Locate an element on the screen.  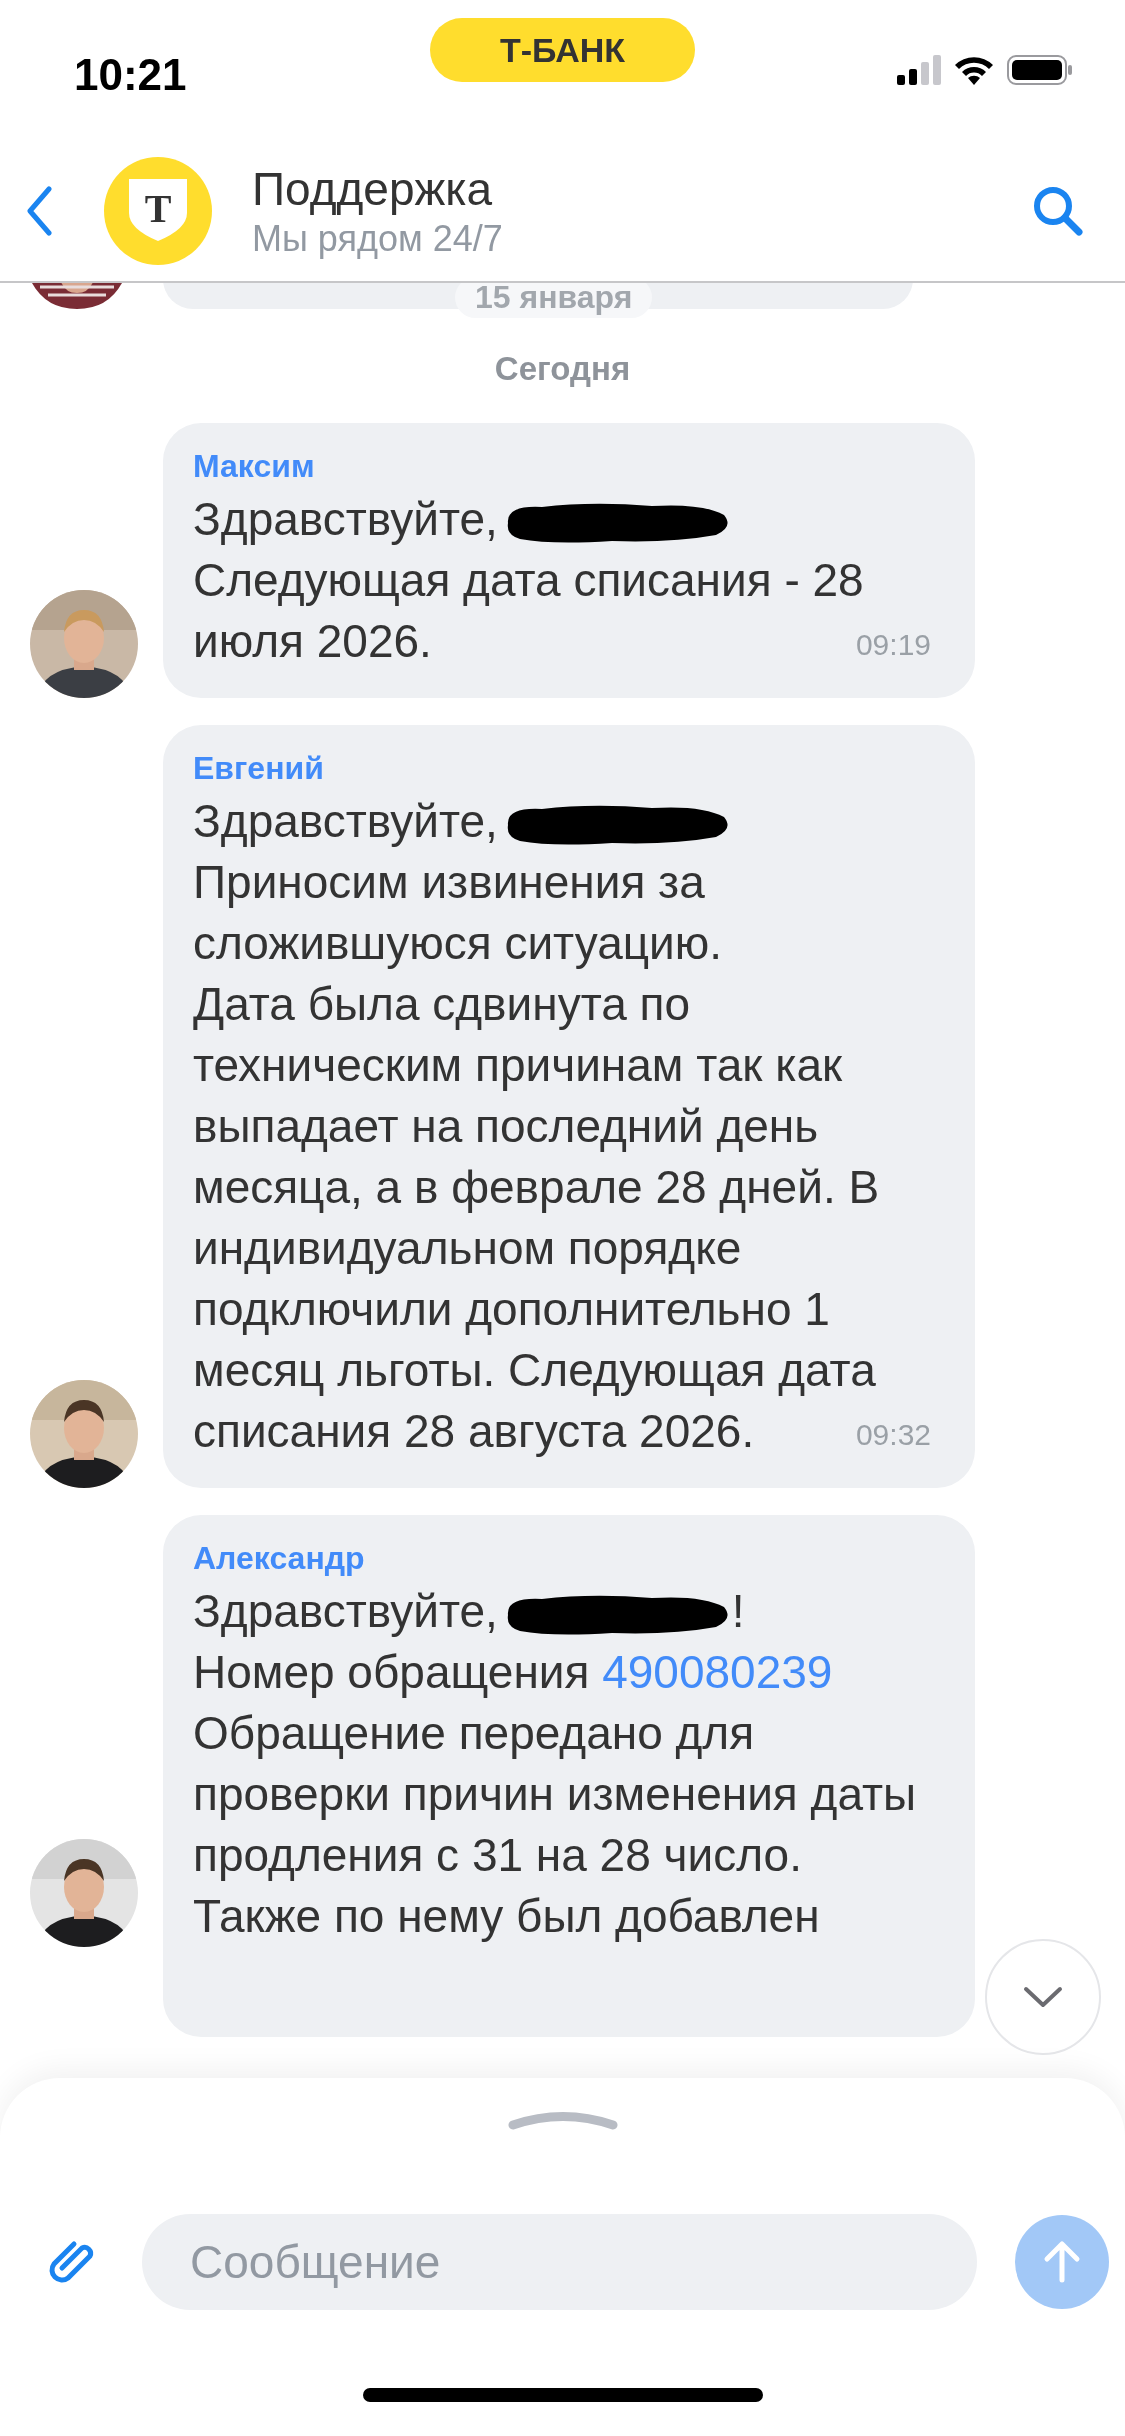
message-text: Здравствуйте, ! is located at coordinates (469, 1611).